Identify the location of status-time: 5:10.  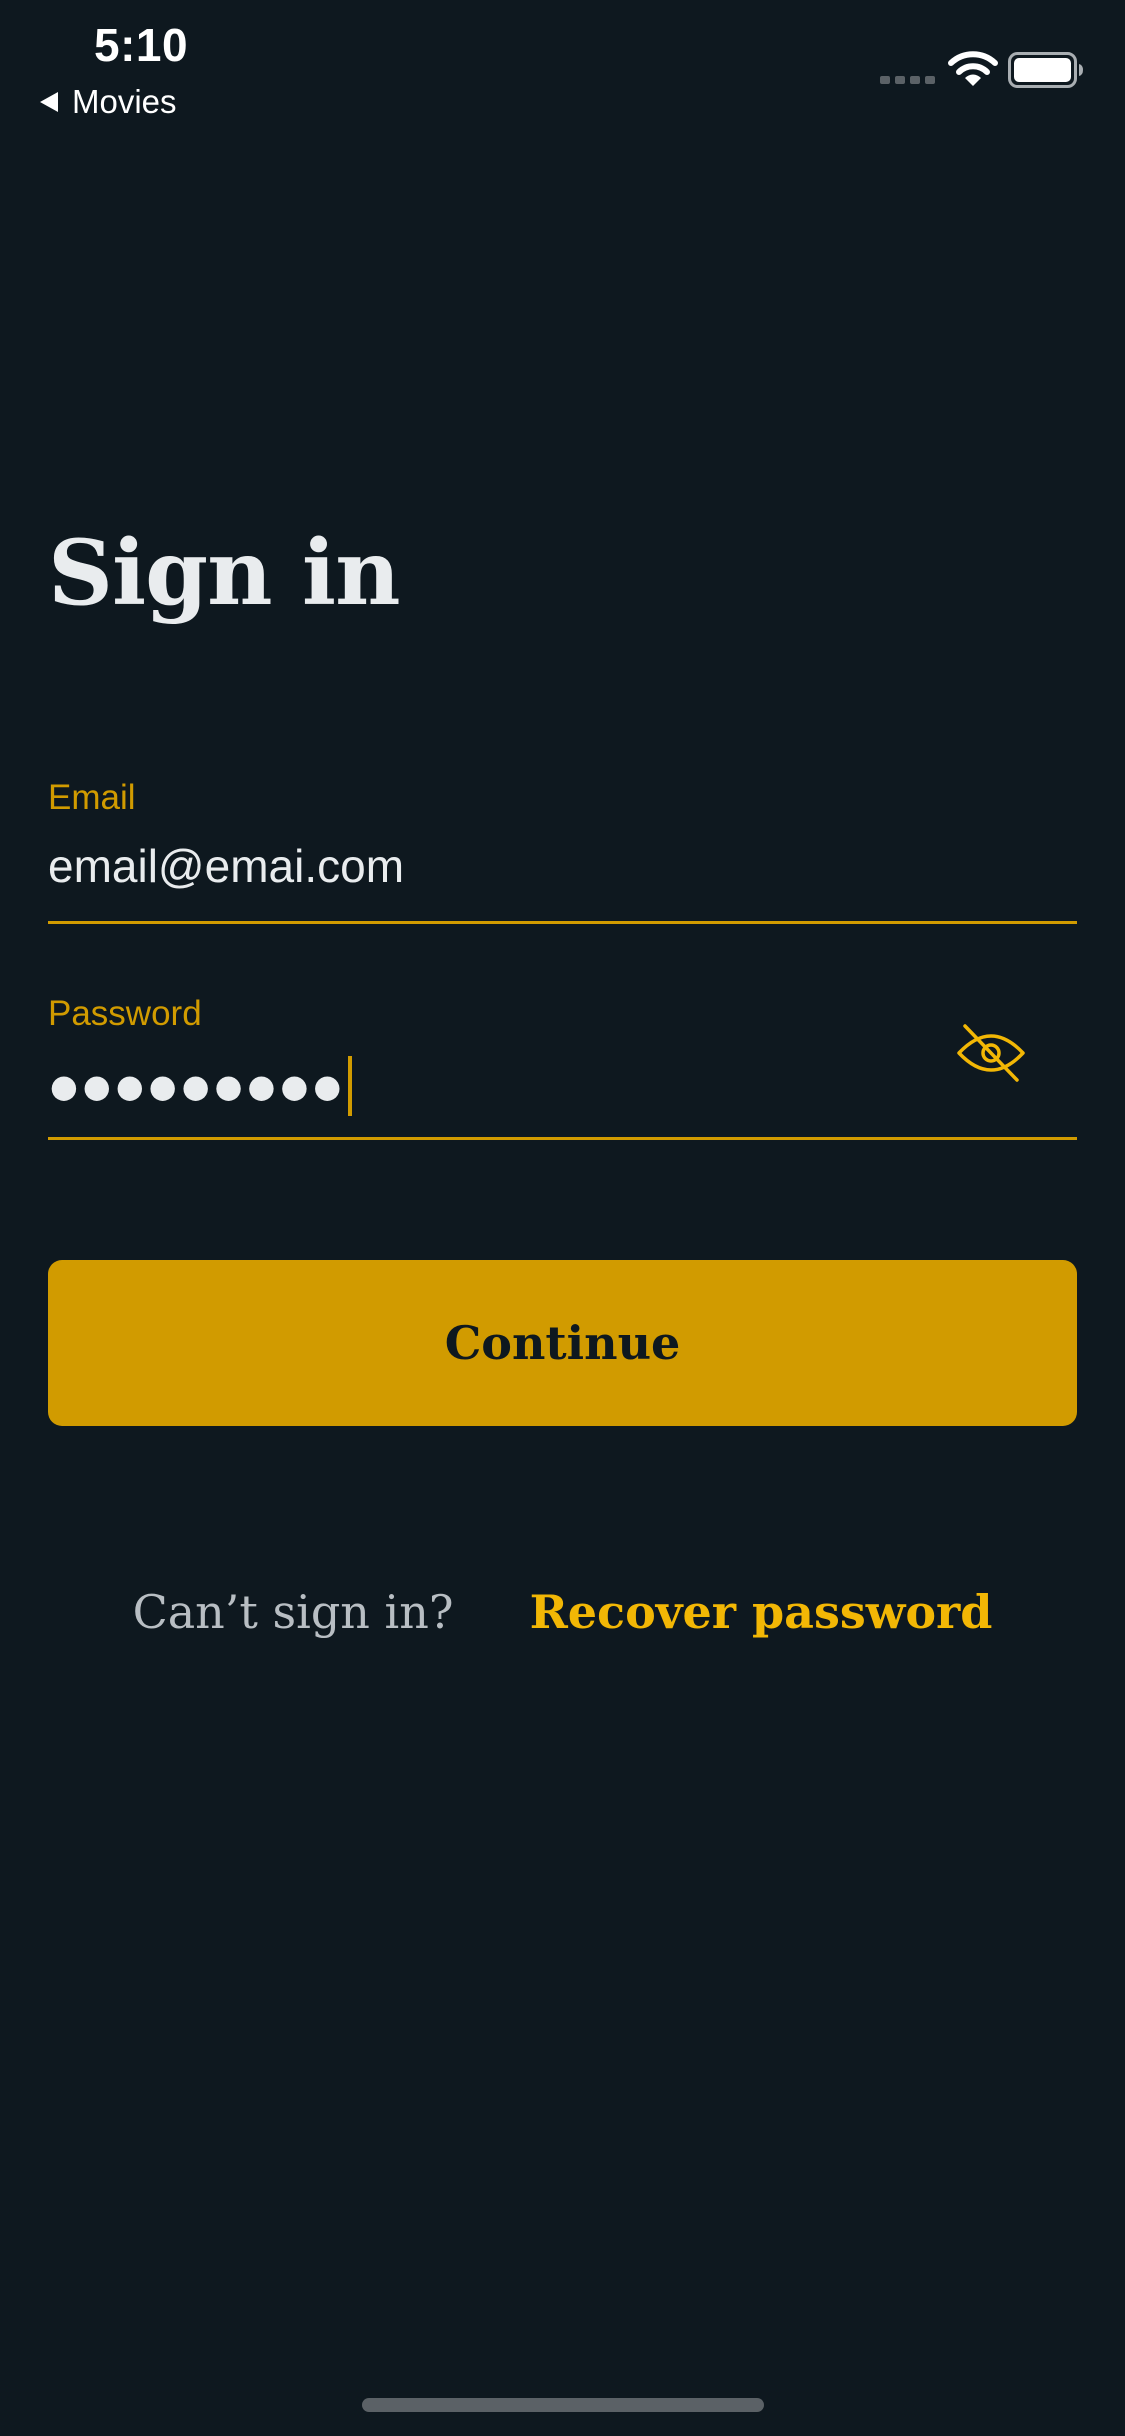
(141, 45).